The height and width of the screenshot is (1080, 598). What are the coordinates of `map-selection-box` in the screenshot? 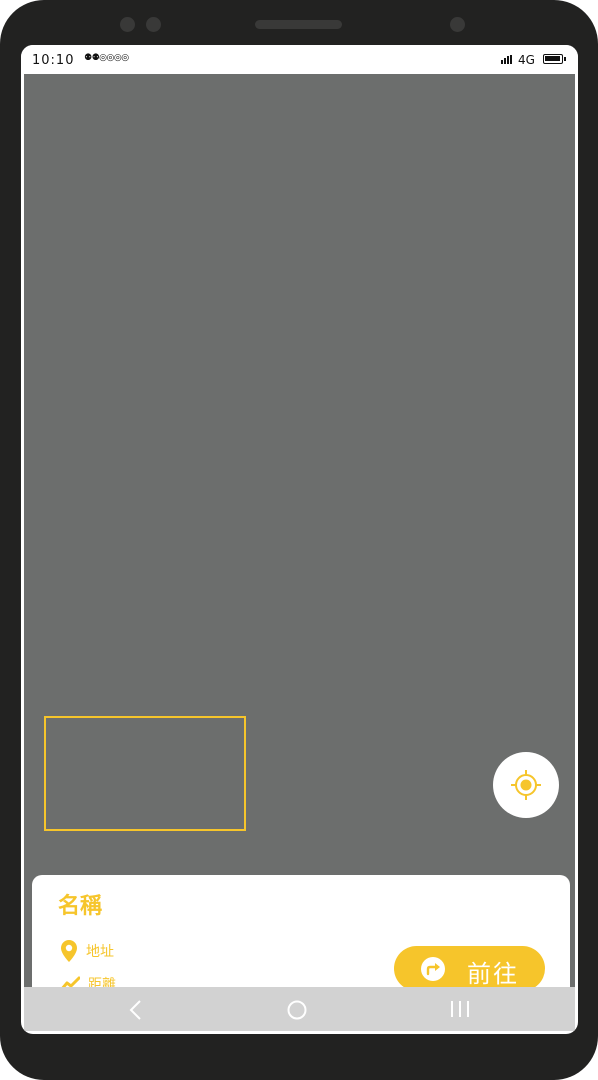 It's located at (145, 773).